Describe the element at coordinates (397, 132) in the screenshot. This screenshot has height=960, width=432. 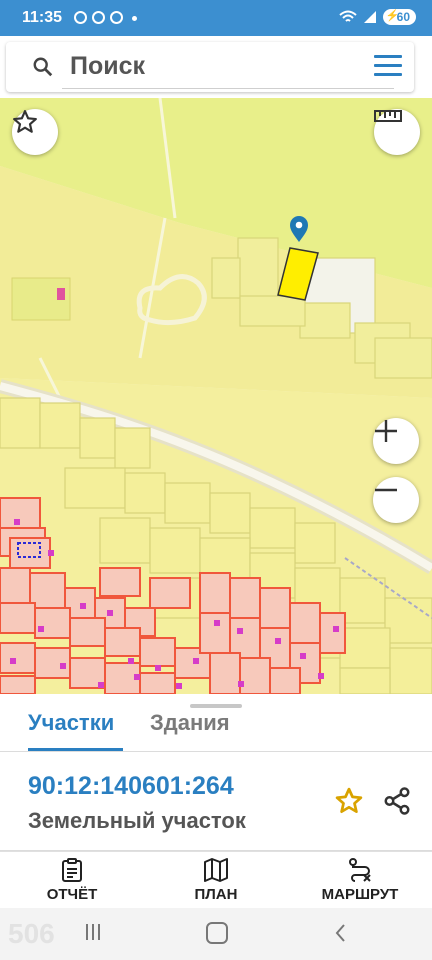
I see `measure-button` at that location.